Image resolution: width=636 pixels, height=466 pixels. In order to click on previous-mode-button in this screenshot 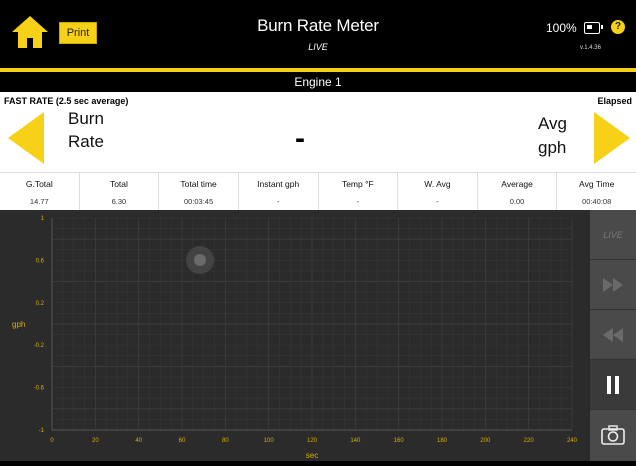, I will do `click(26, 138)`.